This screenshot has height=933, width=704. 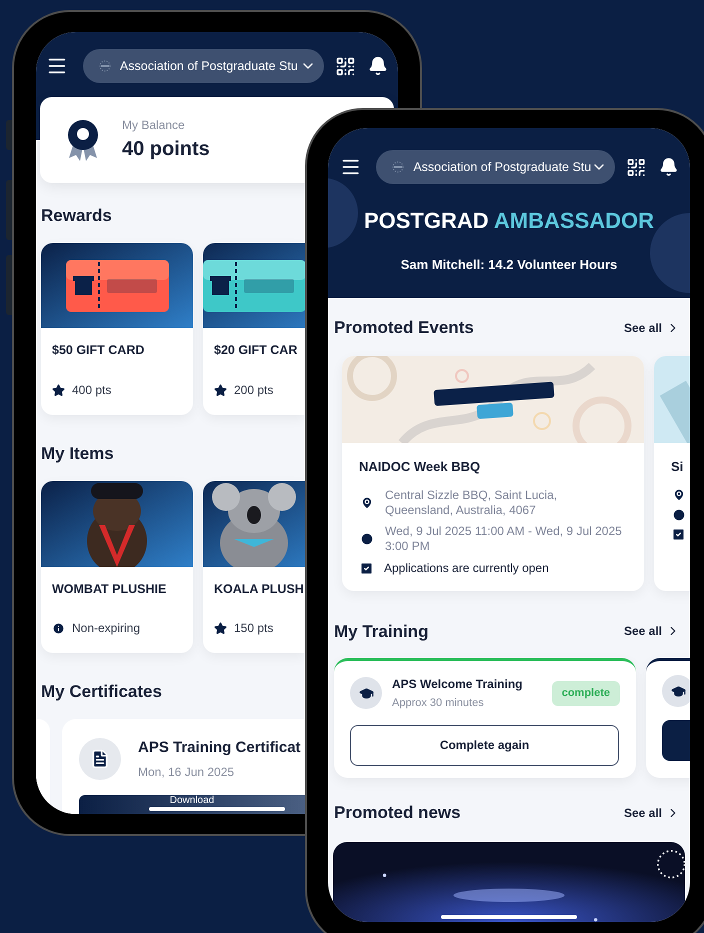 What do you see at coordinates (485, 718) in the screenshot?
I see `training-card: APS Welcome Training Approx 30 minutes complete Complete again` at bounding box center [485, 718].